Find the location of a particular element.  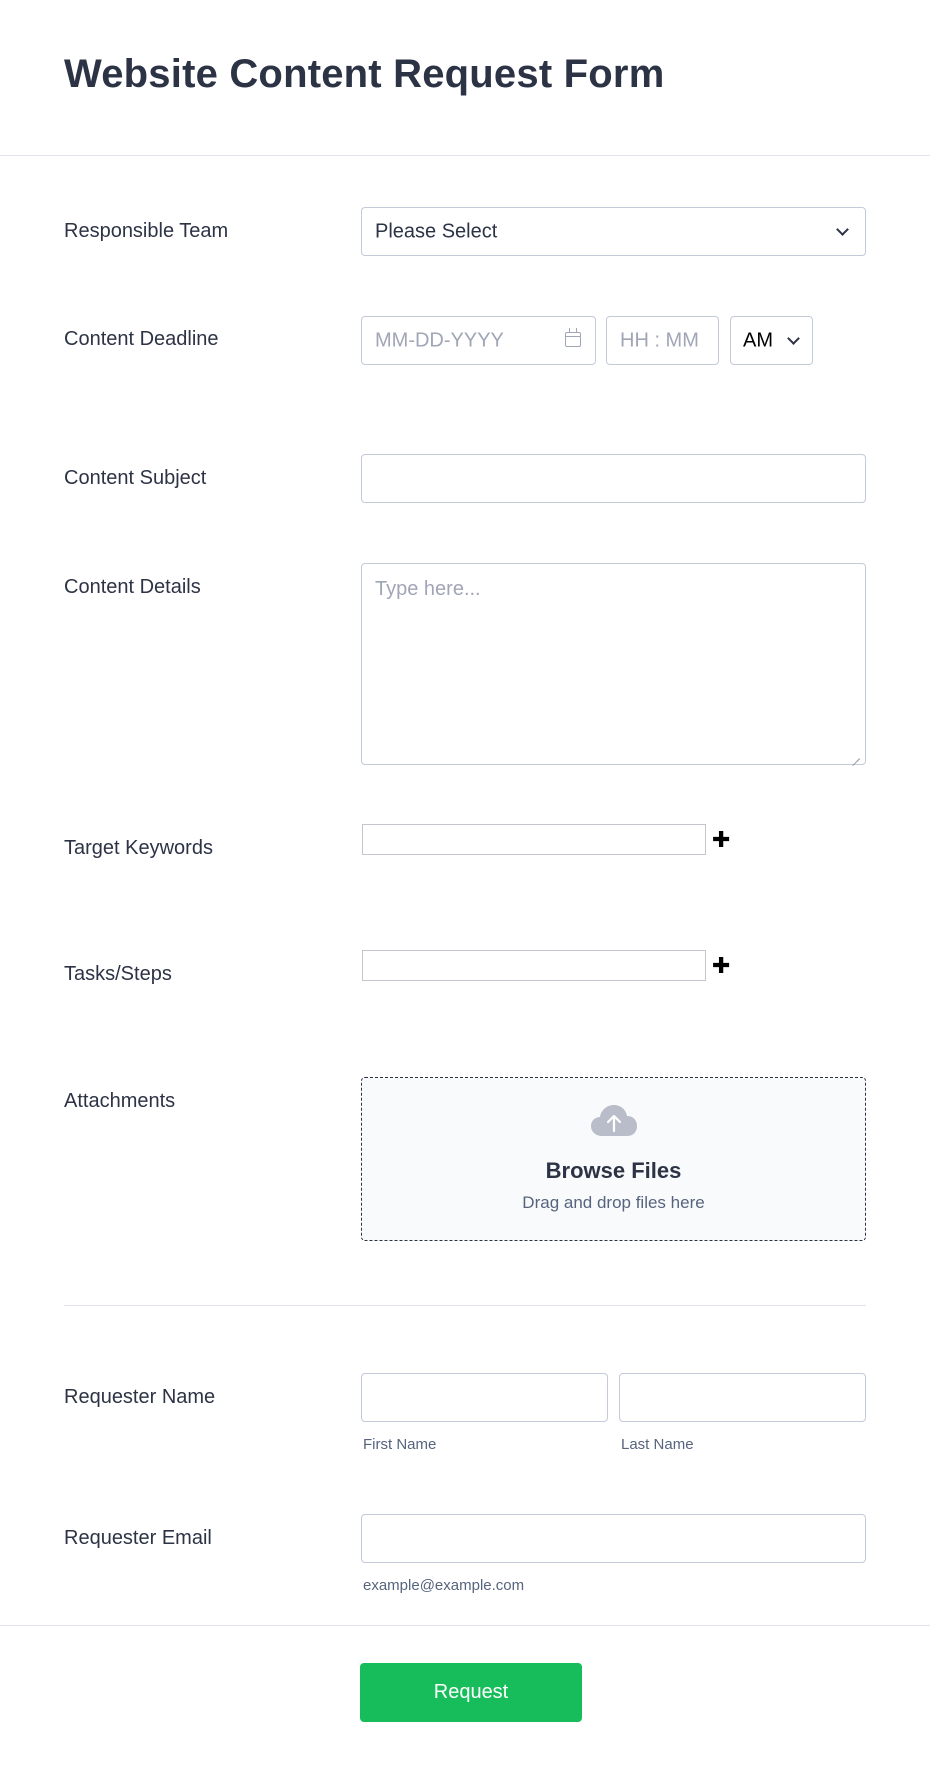

attachments-label: Attachments is located at coordinates (120, 1101).